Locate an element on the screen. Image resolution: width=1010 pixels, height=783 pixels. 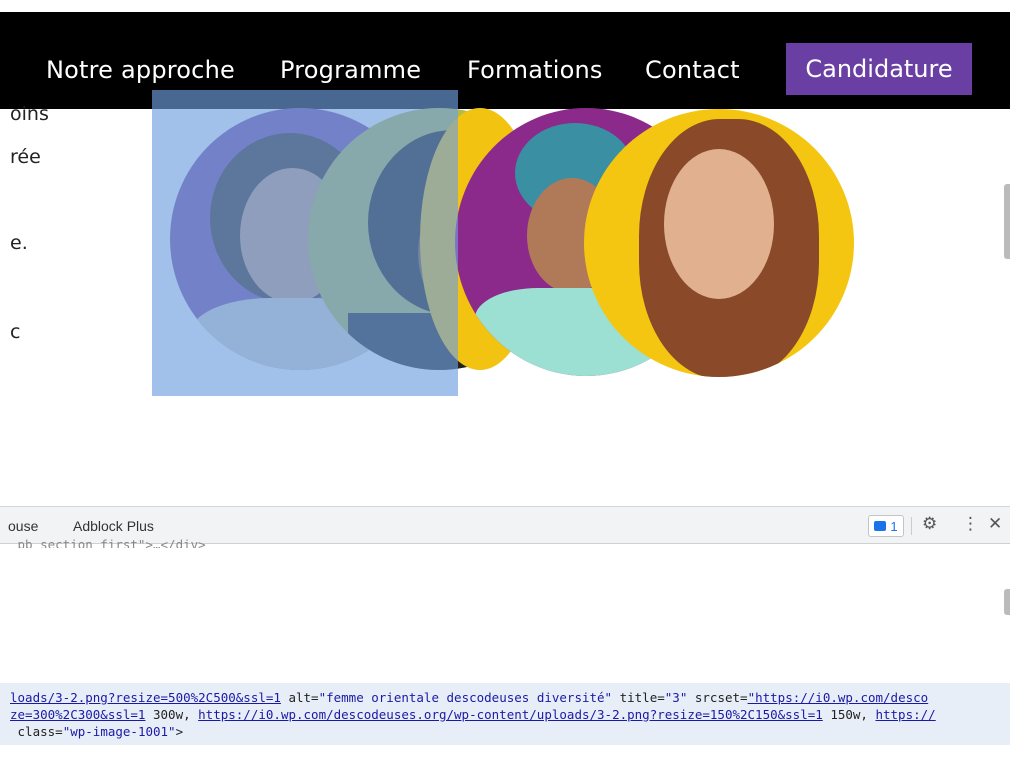
top-strip is located at coordinates (505, 6).